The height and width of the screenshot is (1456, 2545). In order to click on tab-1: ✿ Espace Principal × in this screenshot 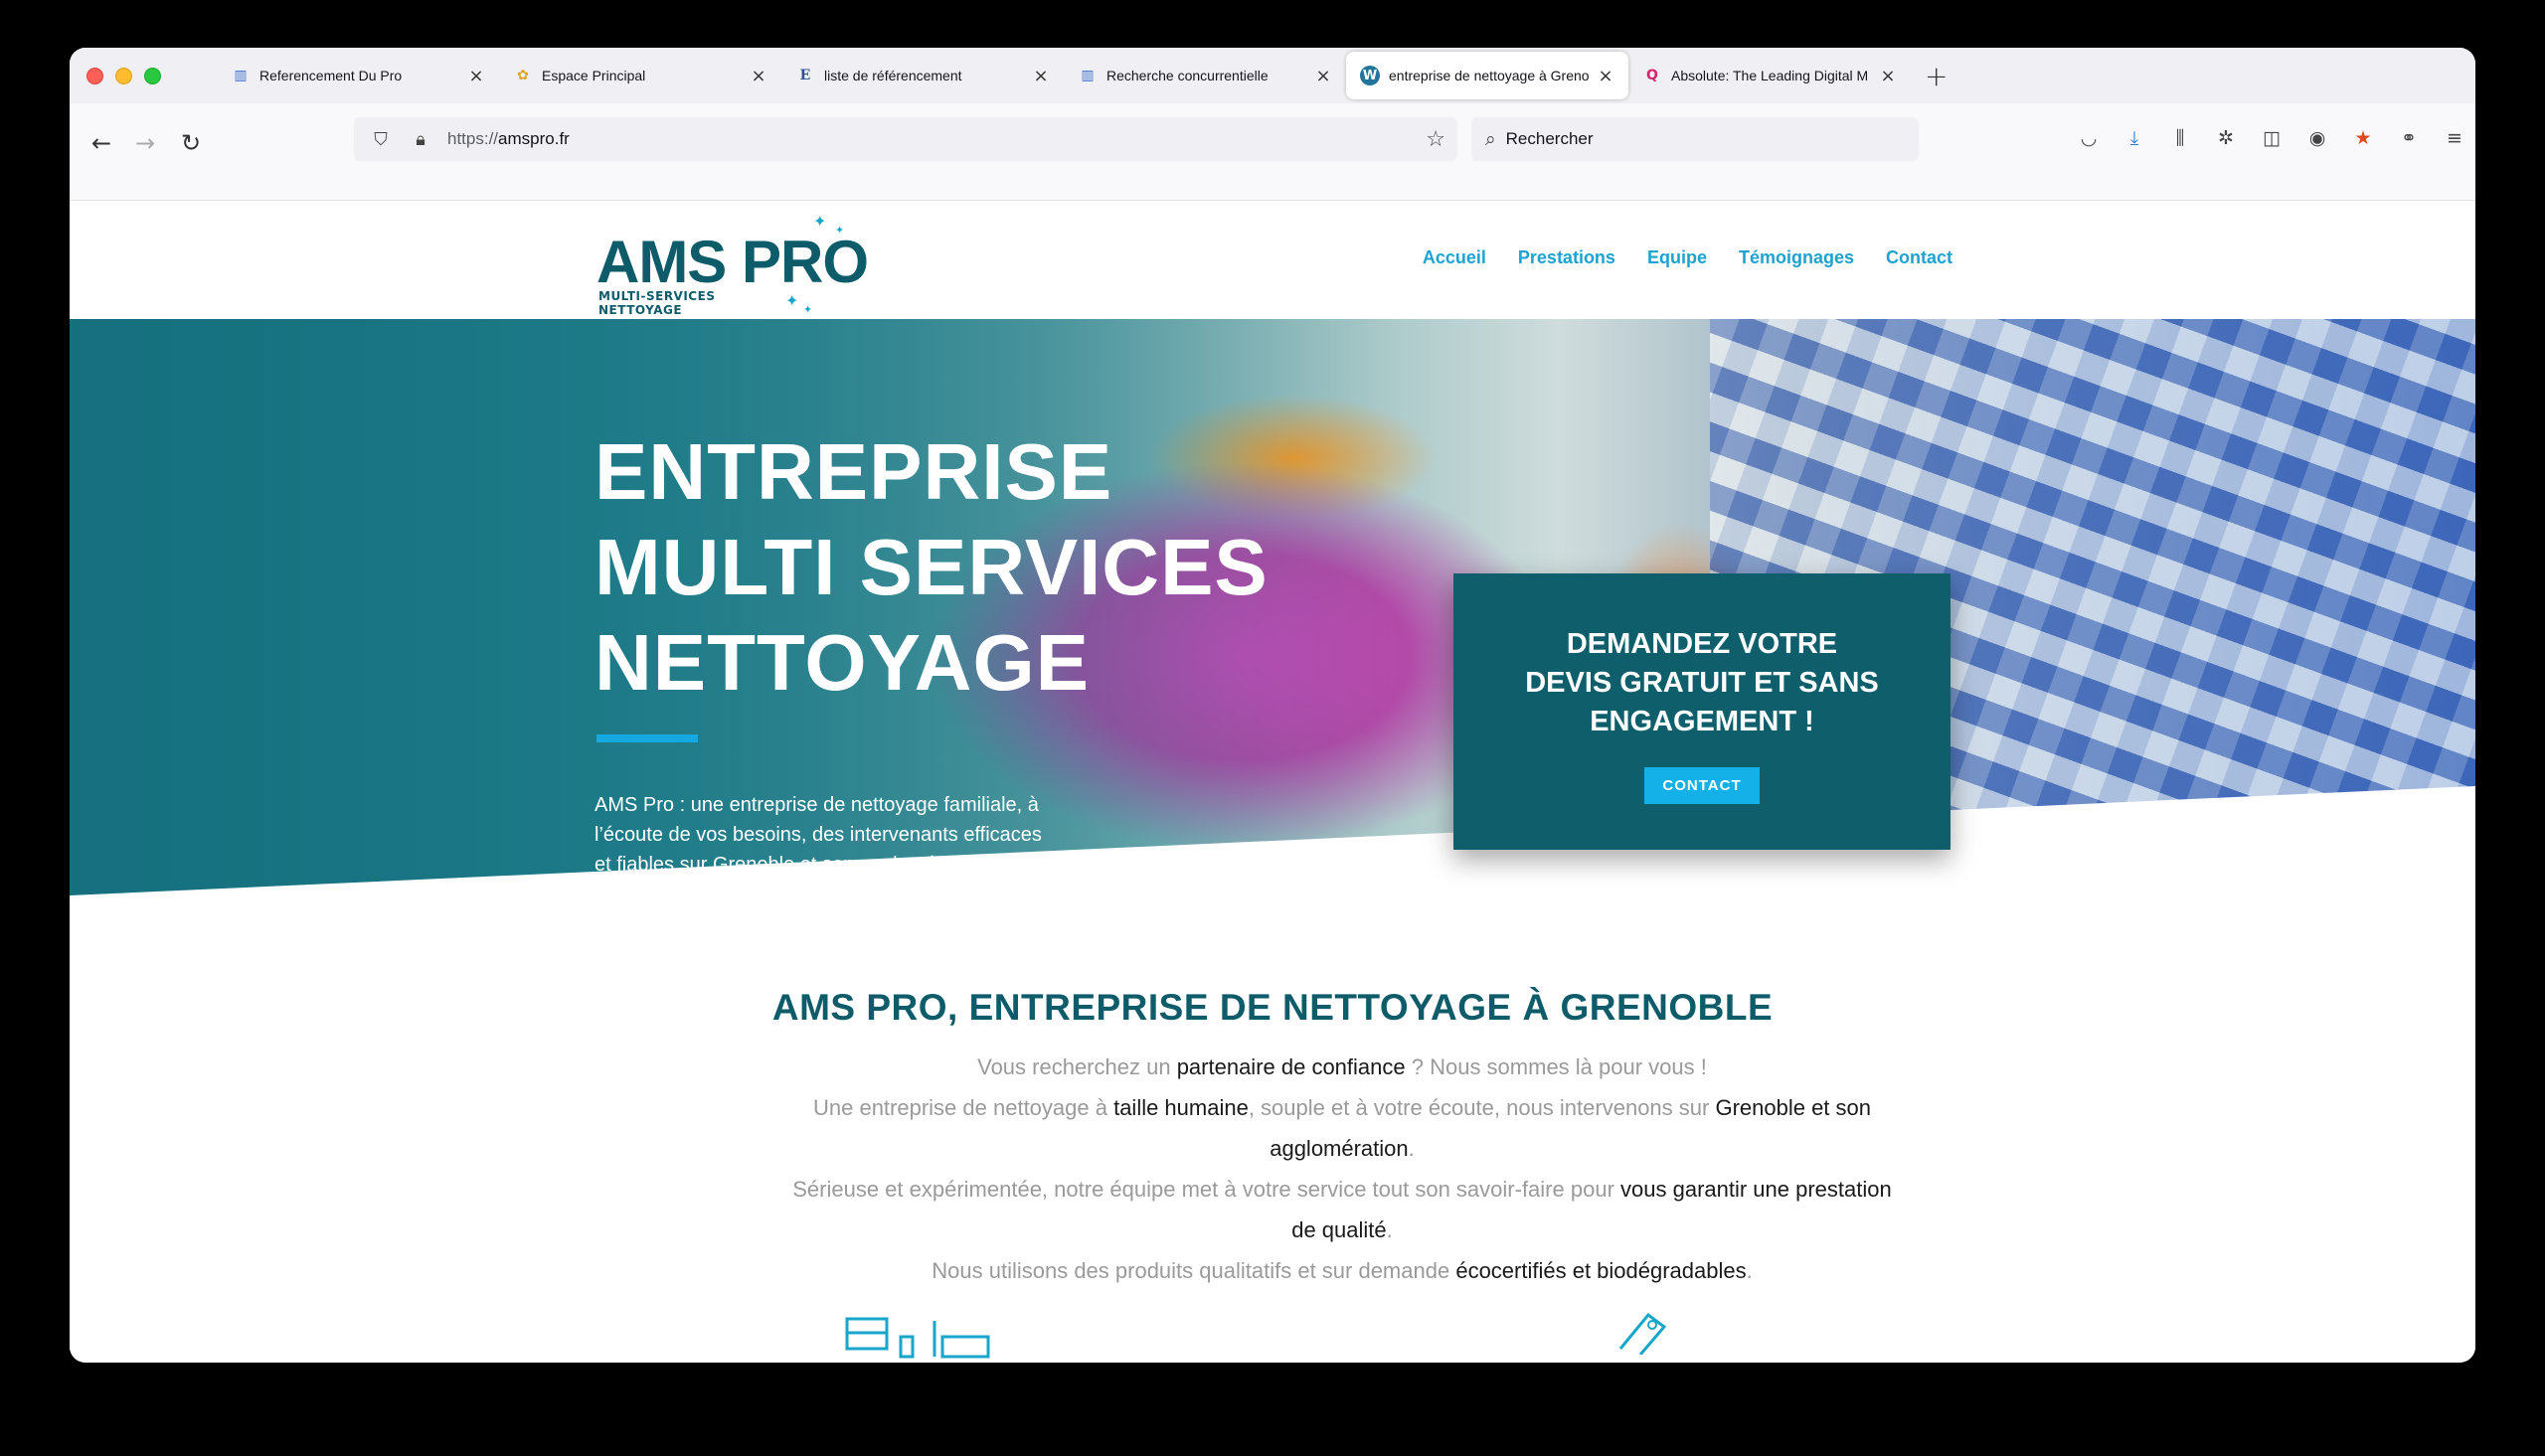, I will do `click(640, 75)`.